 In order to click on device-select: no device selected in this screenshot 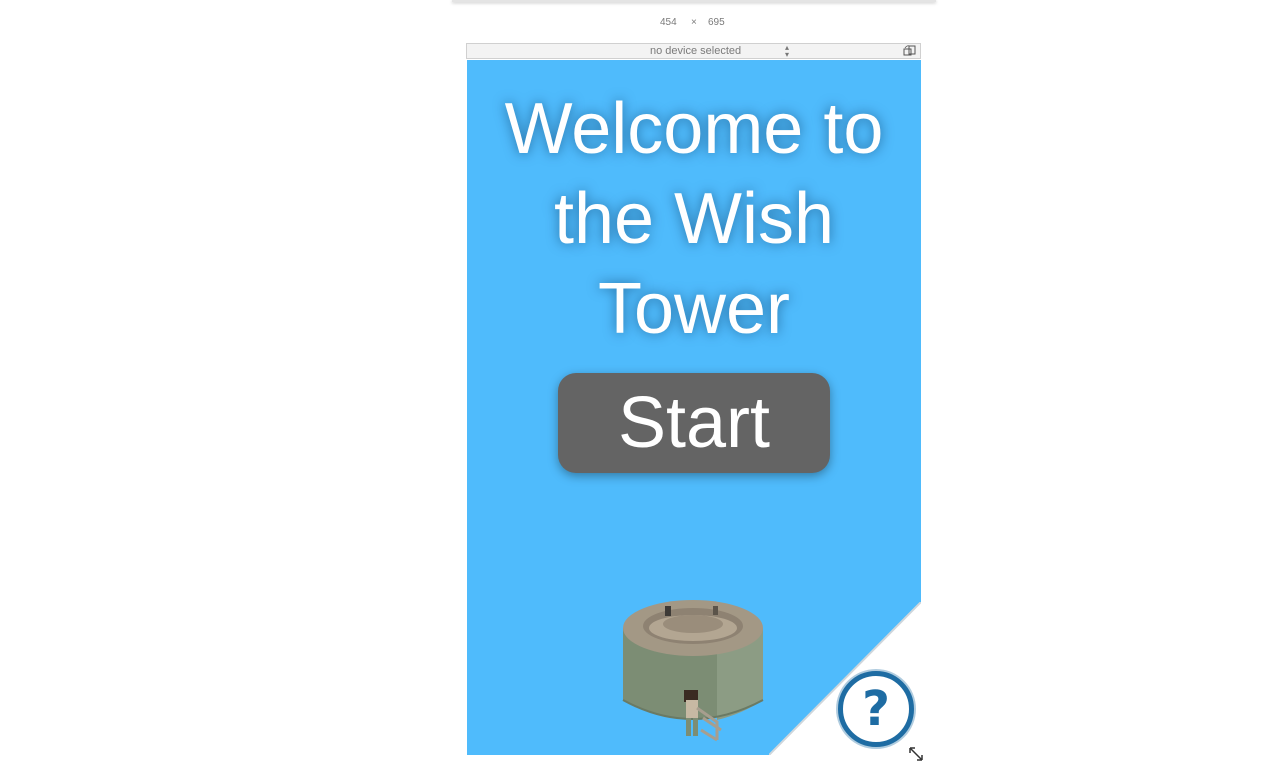, I will do `click(695, 51)`.